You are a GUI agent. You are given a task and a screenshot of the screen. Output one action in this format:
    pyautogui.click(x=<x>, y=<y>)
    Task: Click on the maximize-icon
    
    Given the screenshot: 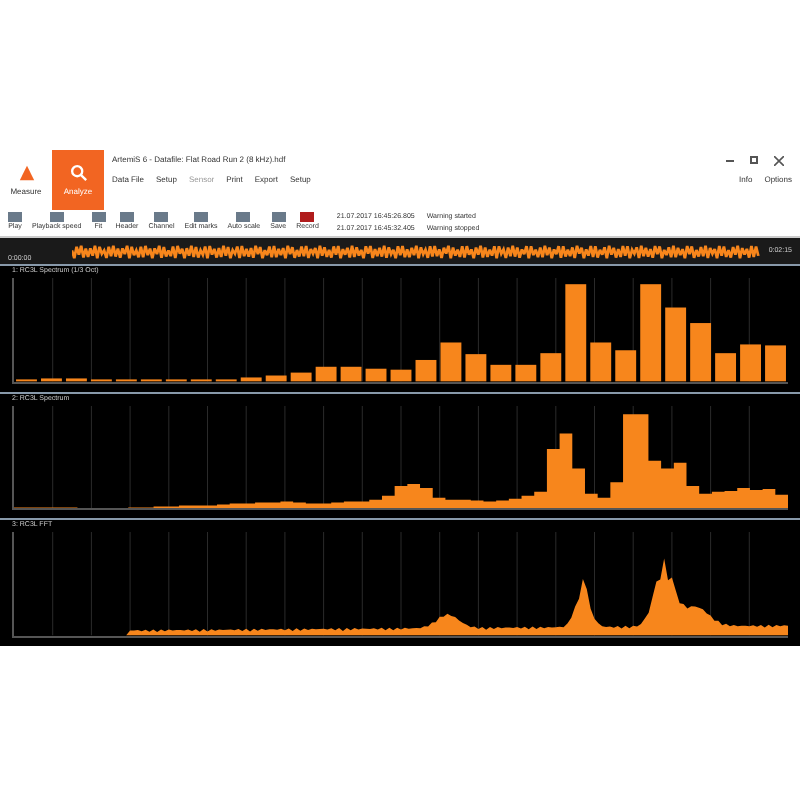 What is the action you would take?
    pyautogui.click(x=754, y=160)
    